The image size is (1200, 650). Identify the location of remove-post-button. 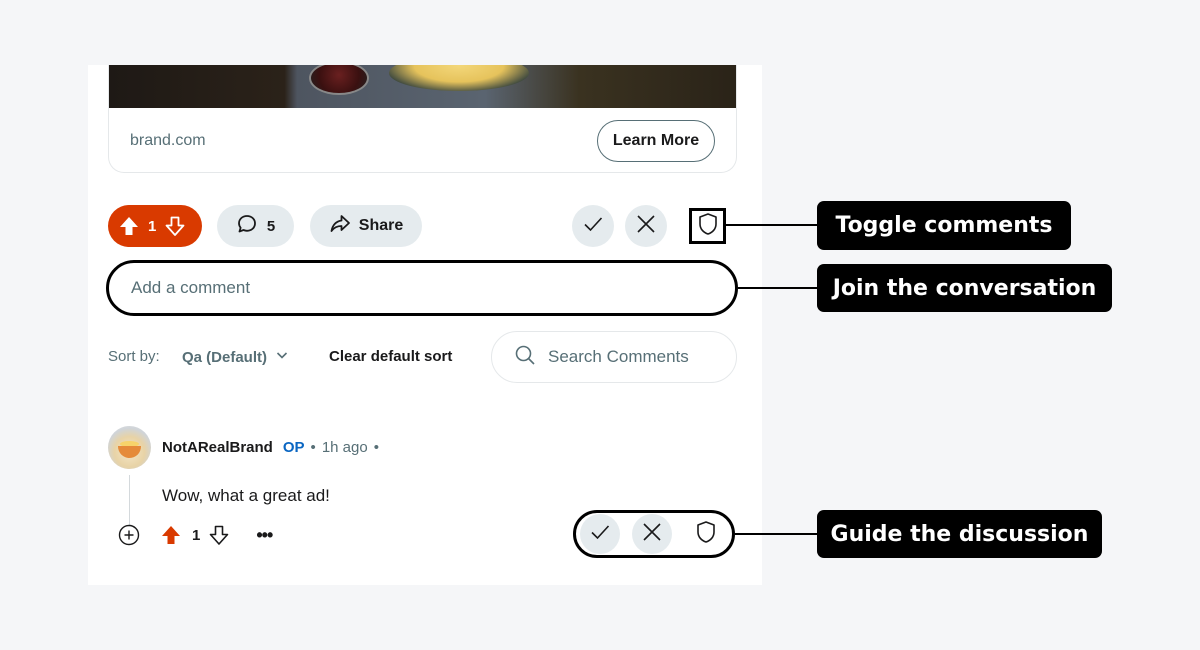
(646, 226).